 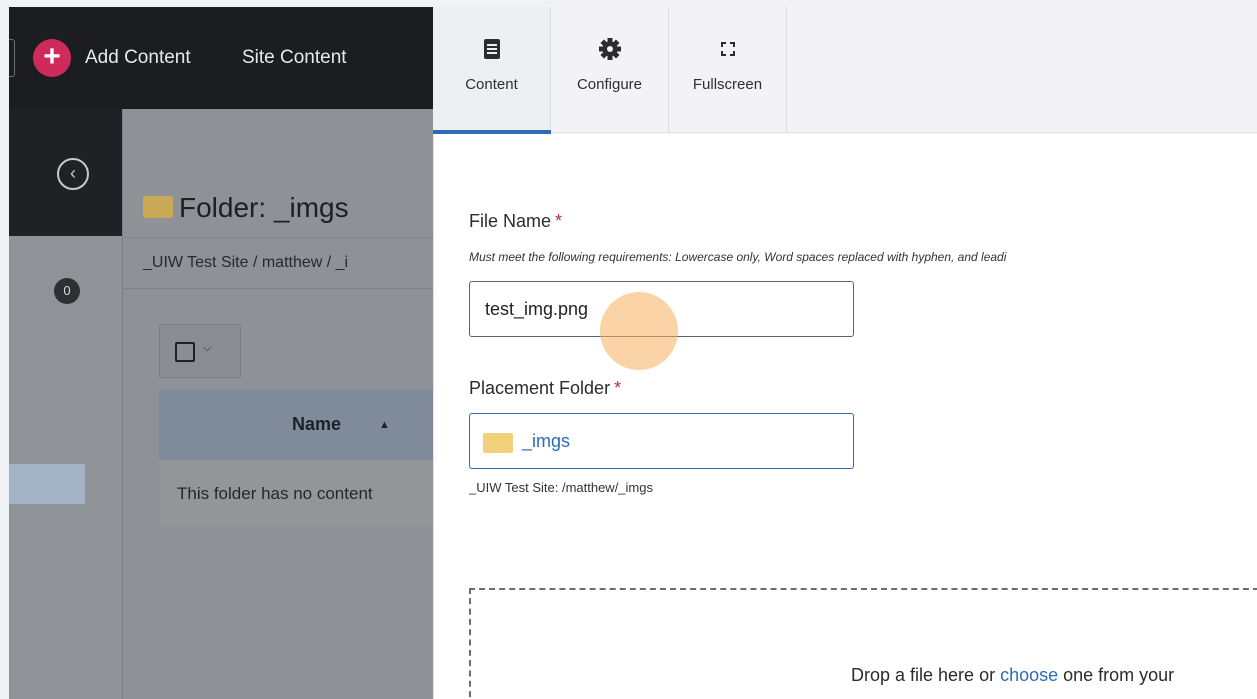 What do you see at coordinates (661, 441) in the screenshot?
I see `placement-folder-chooser: _imgs` at bounding box center [661, 441].